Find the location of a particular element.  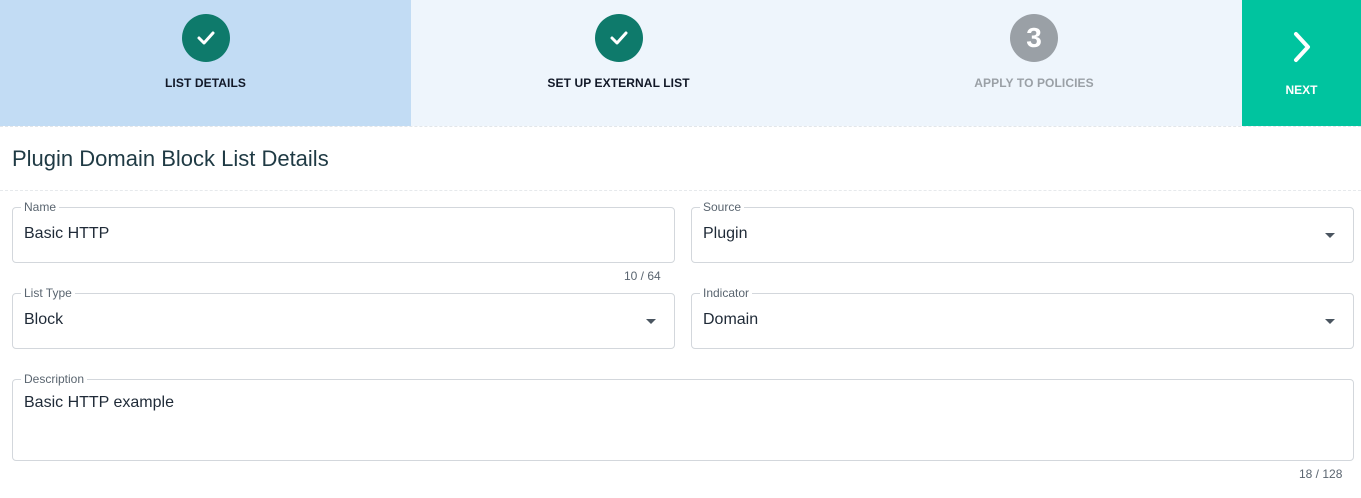

indicator-label: Indicator is located at coordinates (726, 293).